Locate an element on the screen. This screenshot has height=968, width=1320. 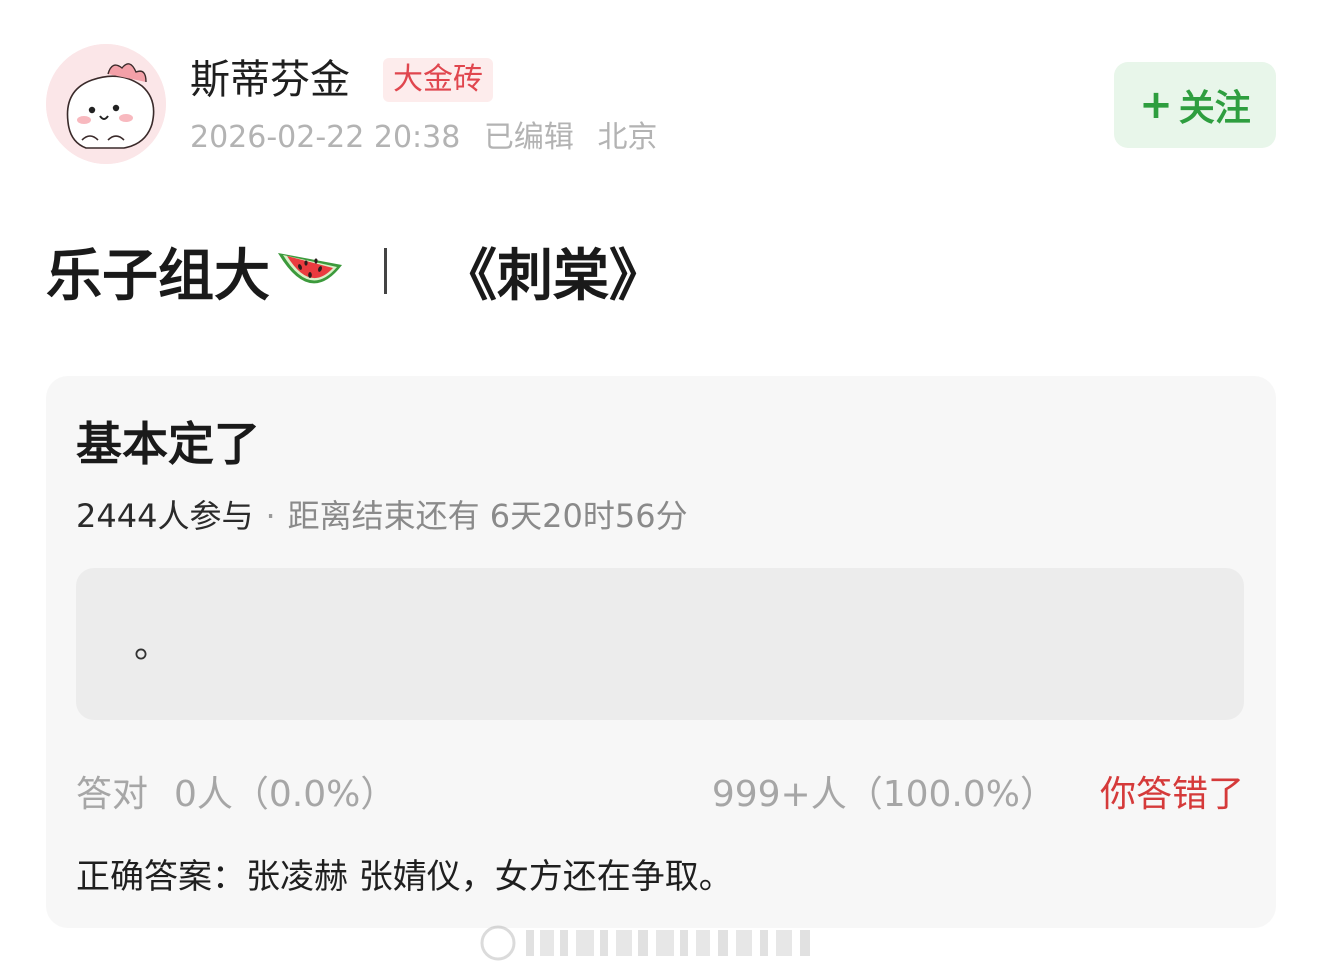
wrong-count: 999+人（100.0%） is located at coordinates (883, 794).